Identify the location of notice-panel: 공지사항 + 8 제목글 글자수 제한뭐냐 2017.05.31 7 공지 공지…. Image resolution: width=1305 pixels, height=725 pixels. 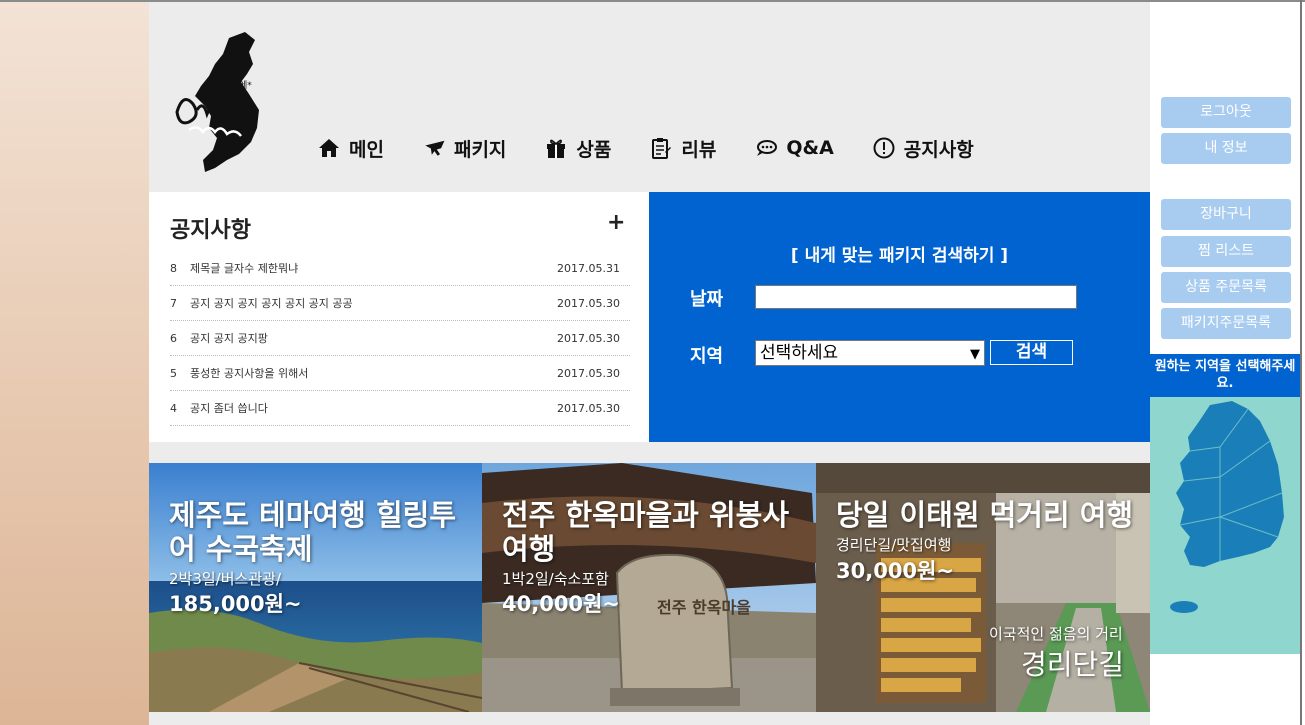
(399, 317).